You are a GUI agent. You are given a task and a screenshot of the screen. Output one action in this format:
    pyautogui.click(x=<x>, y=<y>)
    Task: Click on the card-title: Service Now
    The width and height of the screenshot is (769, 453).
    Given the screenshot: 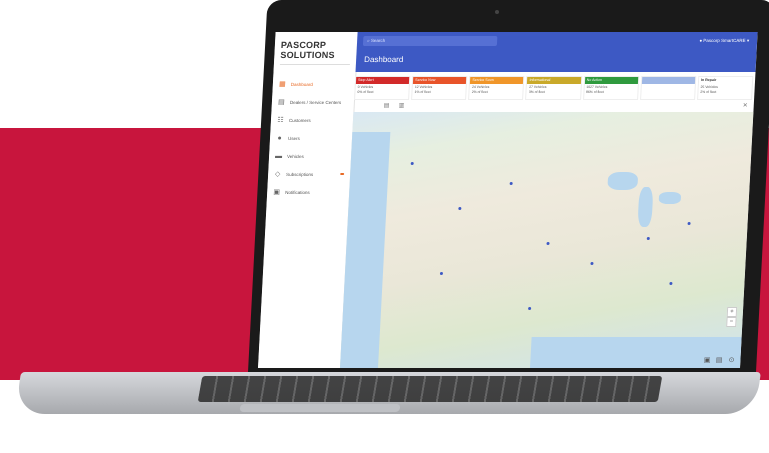 What is the action you would take?
    pyautogui.click(x=440, y=80)
    